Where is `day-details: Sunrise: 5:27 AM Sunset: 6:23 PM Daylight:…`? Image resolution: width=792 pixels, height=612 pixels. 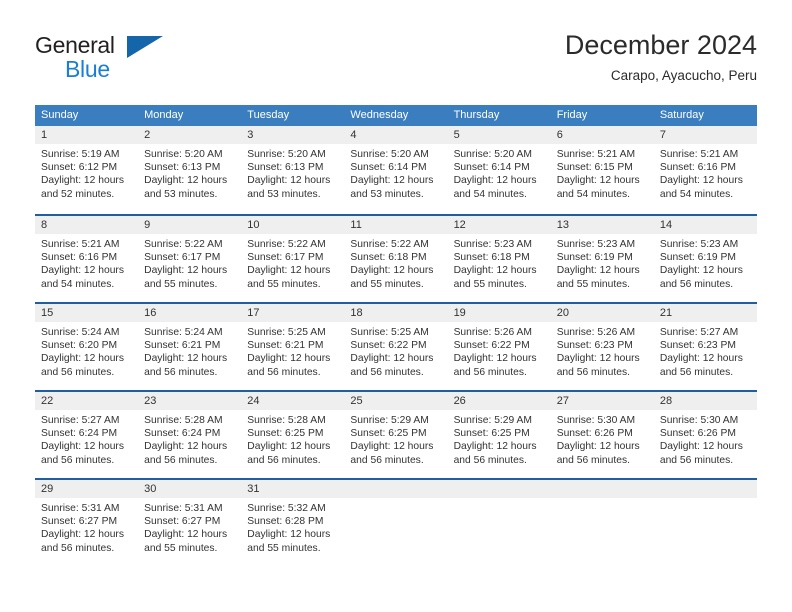 day-details: Sunrise: 5:27 AM Sunset: 6:23 PM Daylight:… is located at coordinates (705, 350).